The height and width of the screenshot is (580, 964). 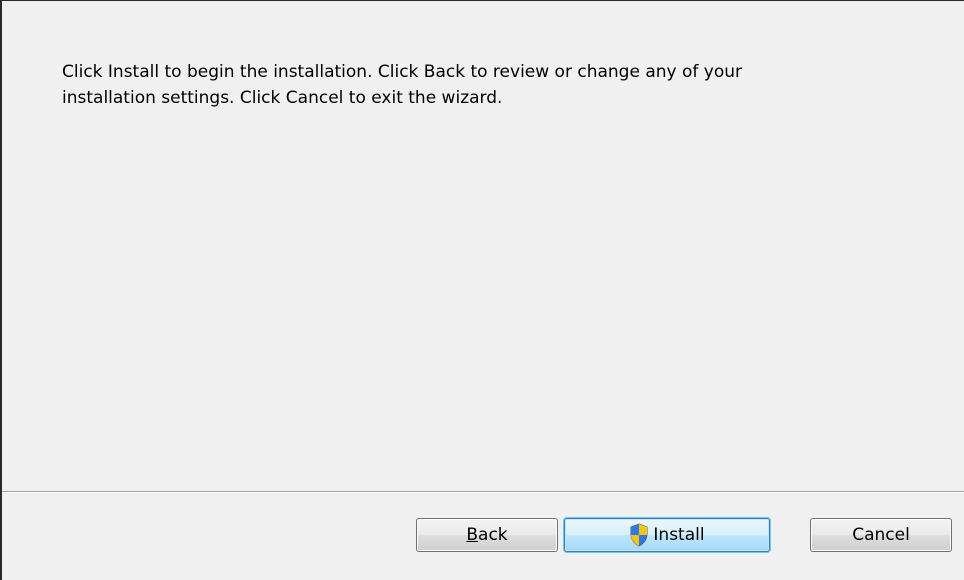 I want to click on install-button-label: Install, so click(x=679, y=535).